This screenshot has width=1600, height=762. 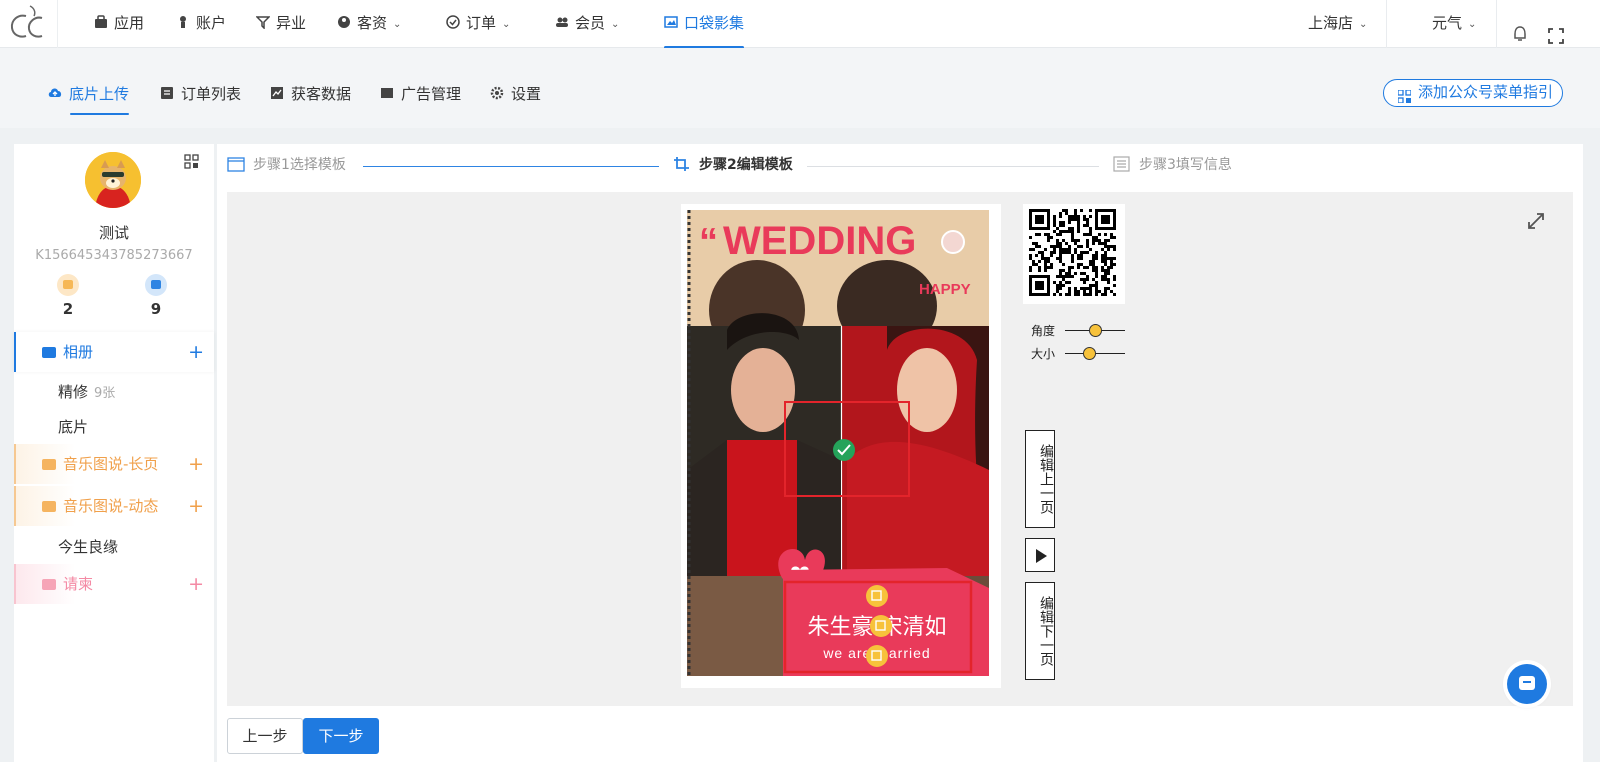 What do you see at coordinates (1556, 30) in the screenshot?
I see `fullscreen-icon` at bounding box center [1556, 30].